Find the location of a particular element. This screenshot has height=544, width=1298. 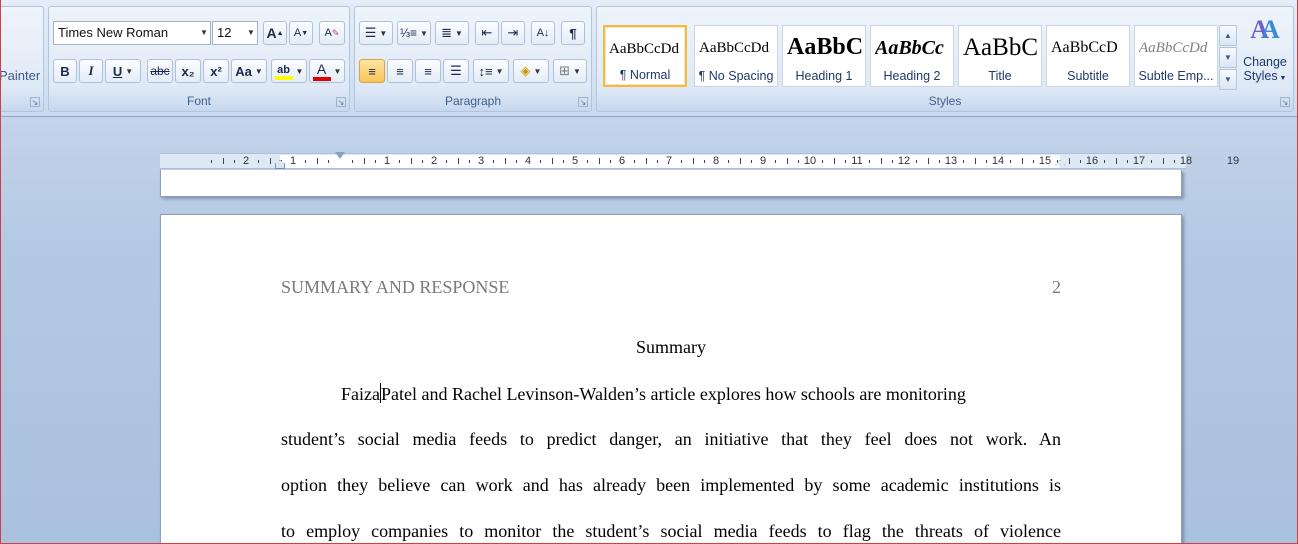

highlight-button: ab ▼ is located at coordinates (289, 71).